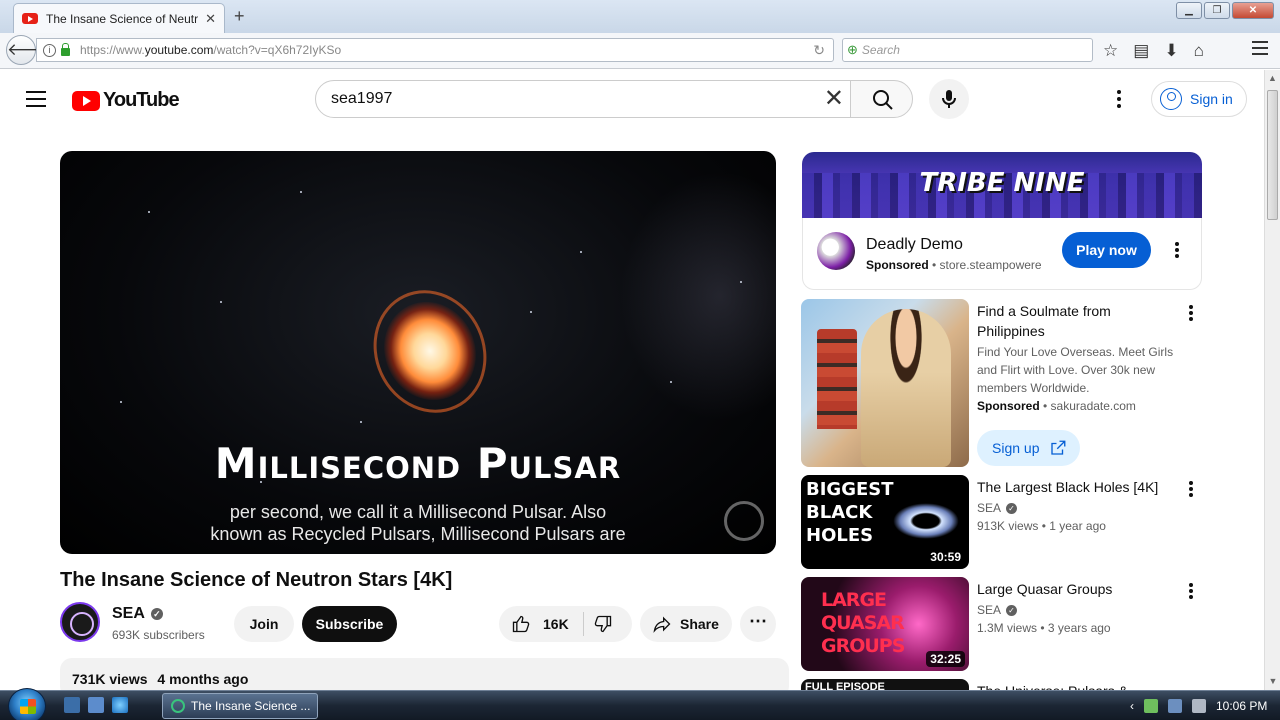  What do you see at coordinates (1106, 250) in the screenshot?
I see `play-now-button: Play now` at bounding box center [1106, 250].